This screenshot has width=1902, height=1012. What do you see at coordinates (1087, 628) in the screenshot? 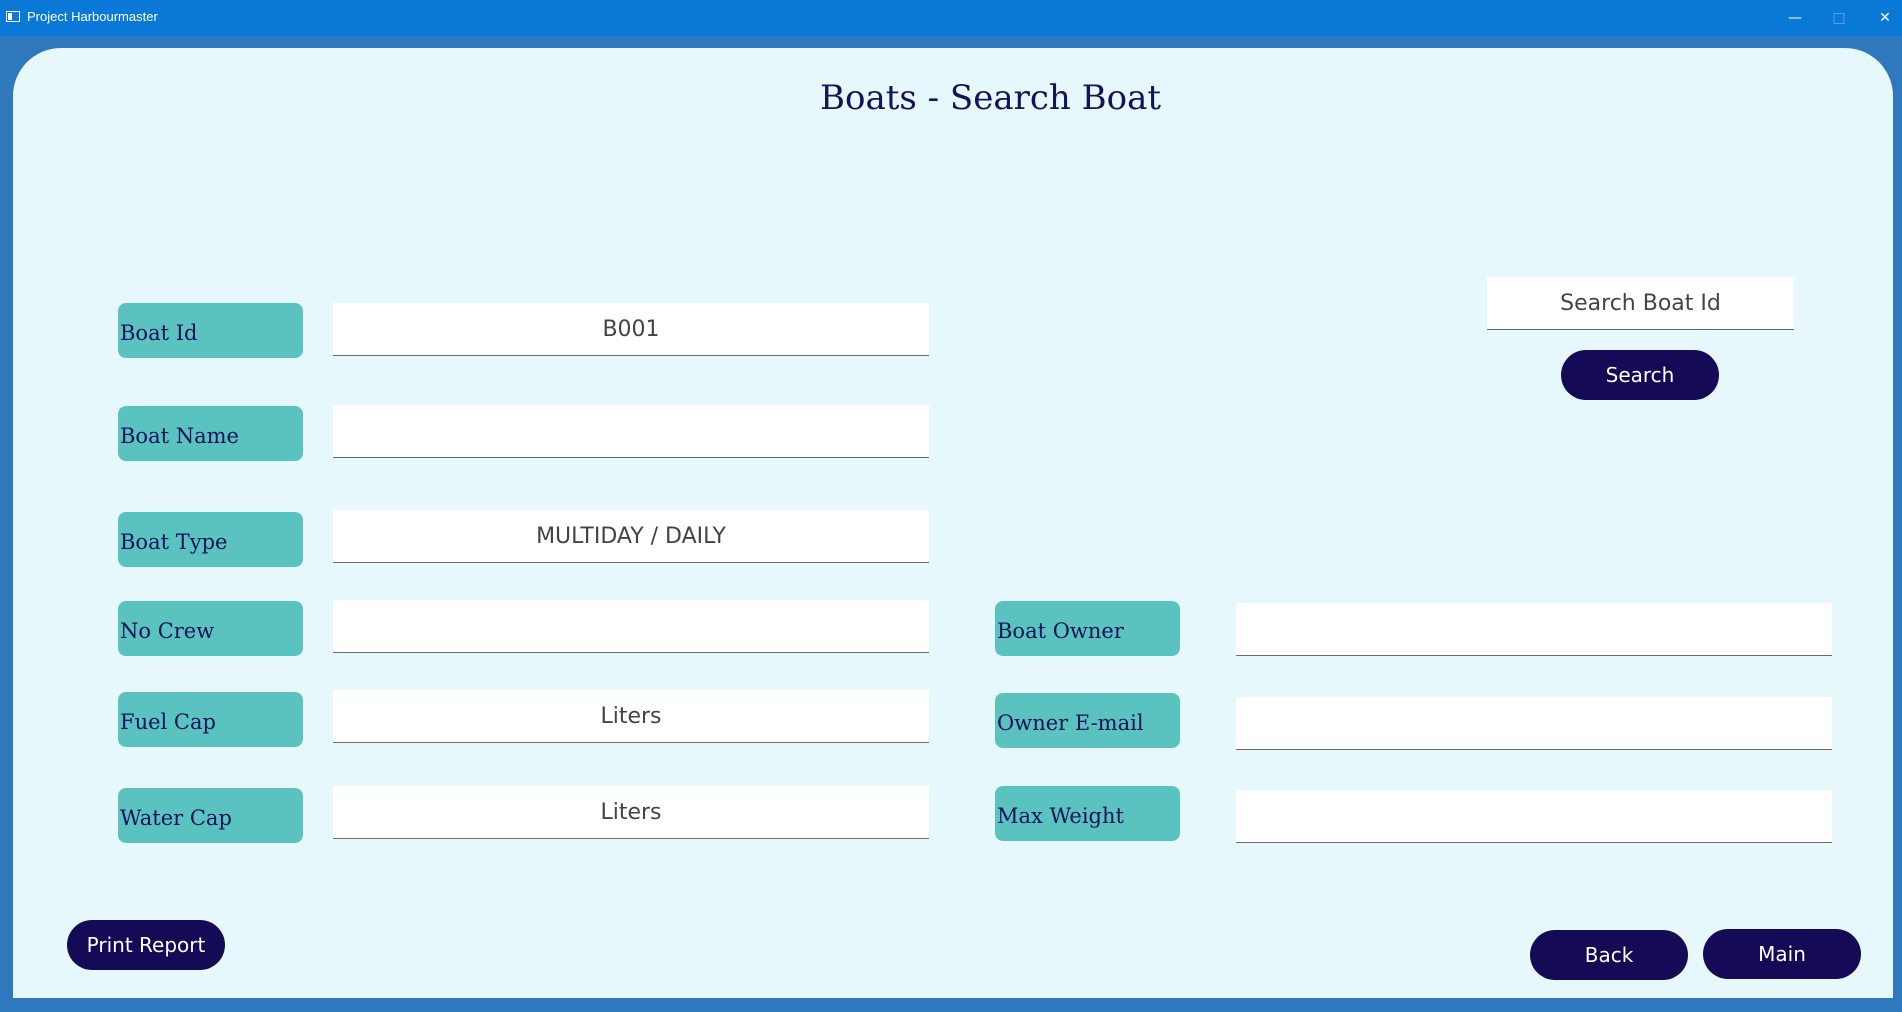
I see `boat-owner-label: Boat Owner` at bounding box center [1087, 628].